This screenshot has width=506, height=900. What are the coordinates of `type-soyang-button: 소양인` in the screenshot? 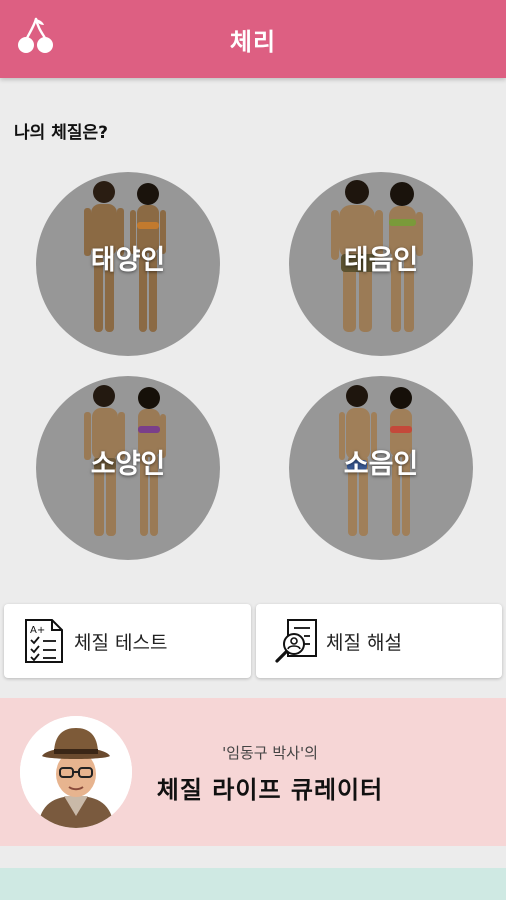 It's located at (128, 468).